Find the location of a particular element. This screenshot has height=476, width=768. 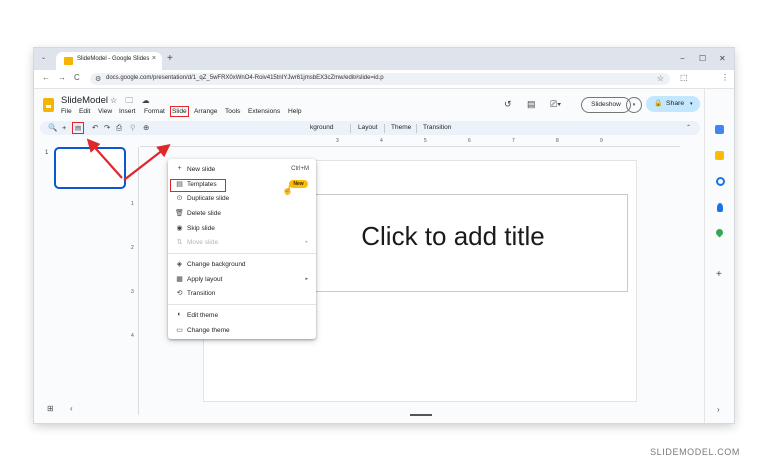

watermark-footer: SLIDEMODEL.COM is located at coordinates (695, 452).